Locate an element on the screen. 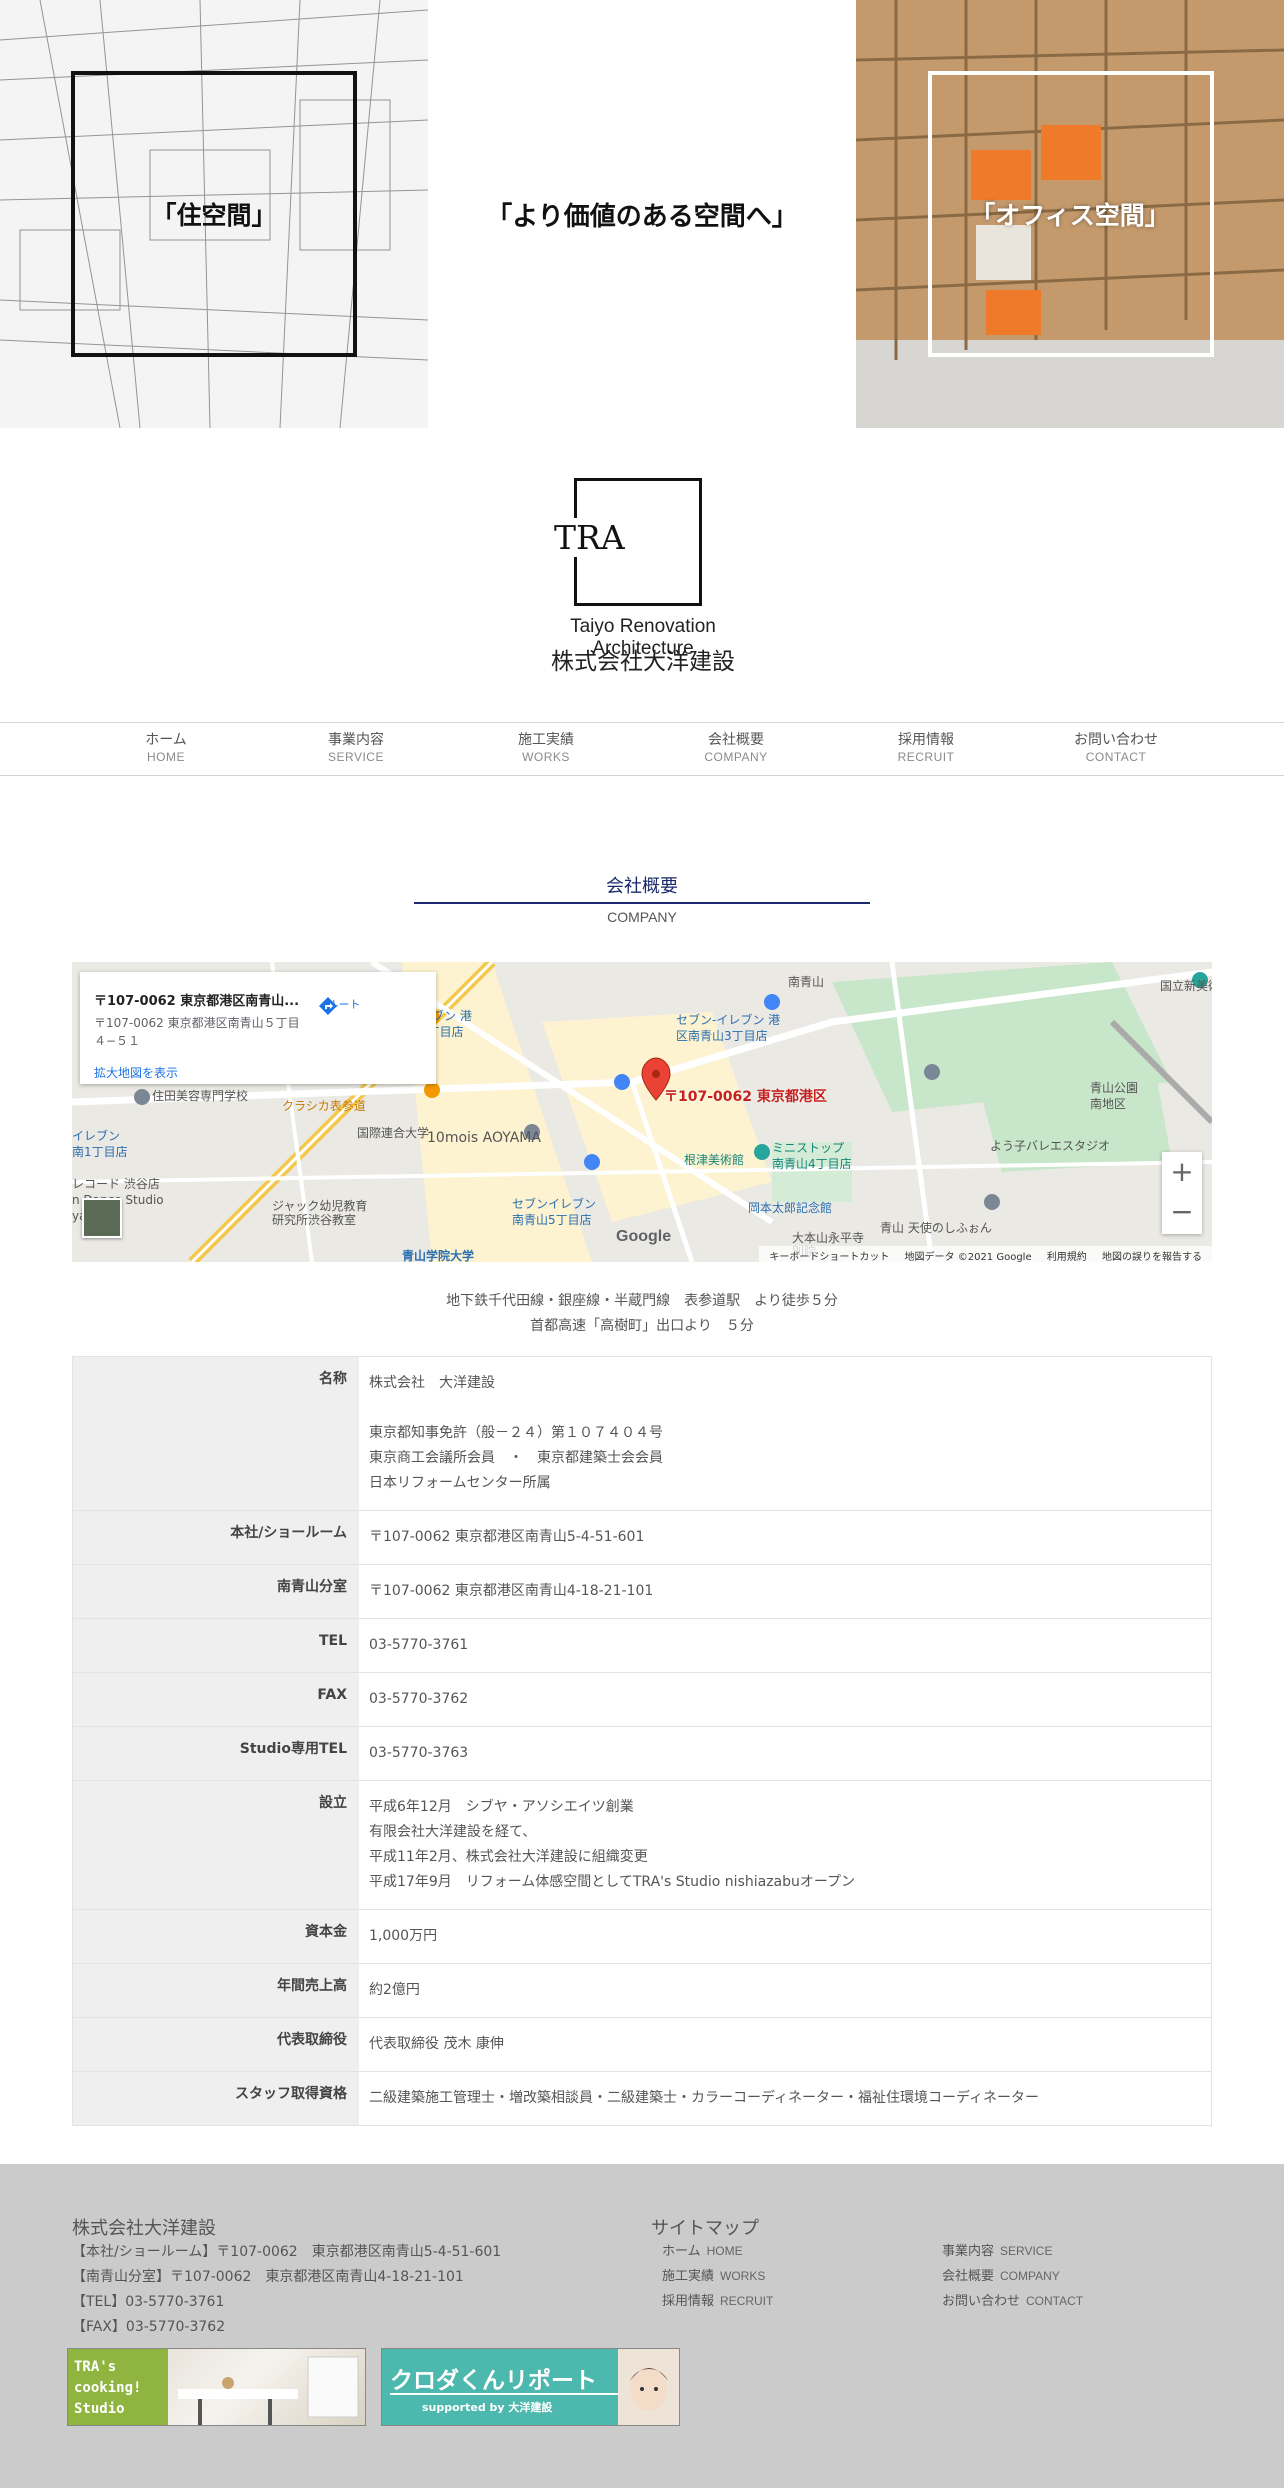 The image size is (1284, 2488). nav-item-home: ホーム HOME is located at coordinates (166, 748).